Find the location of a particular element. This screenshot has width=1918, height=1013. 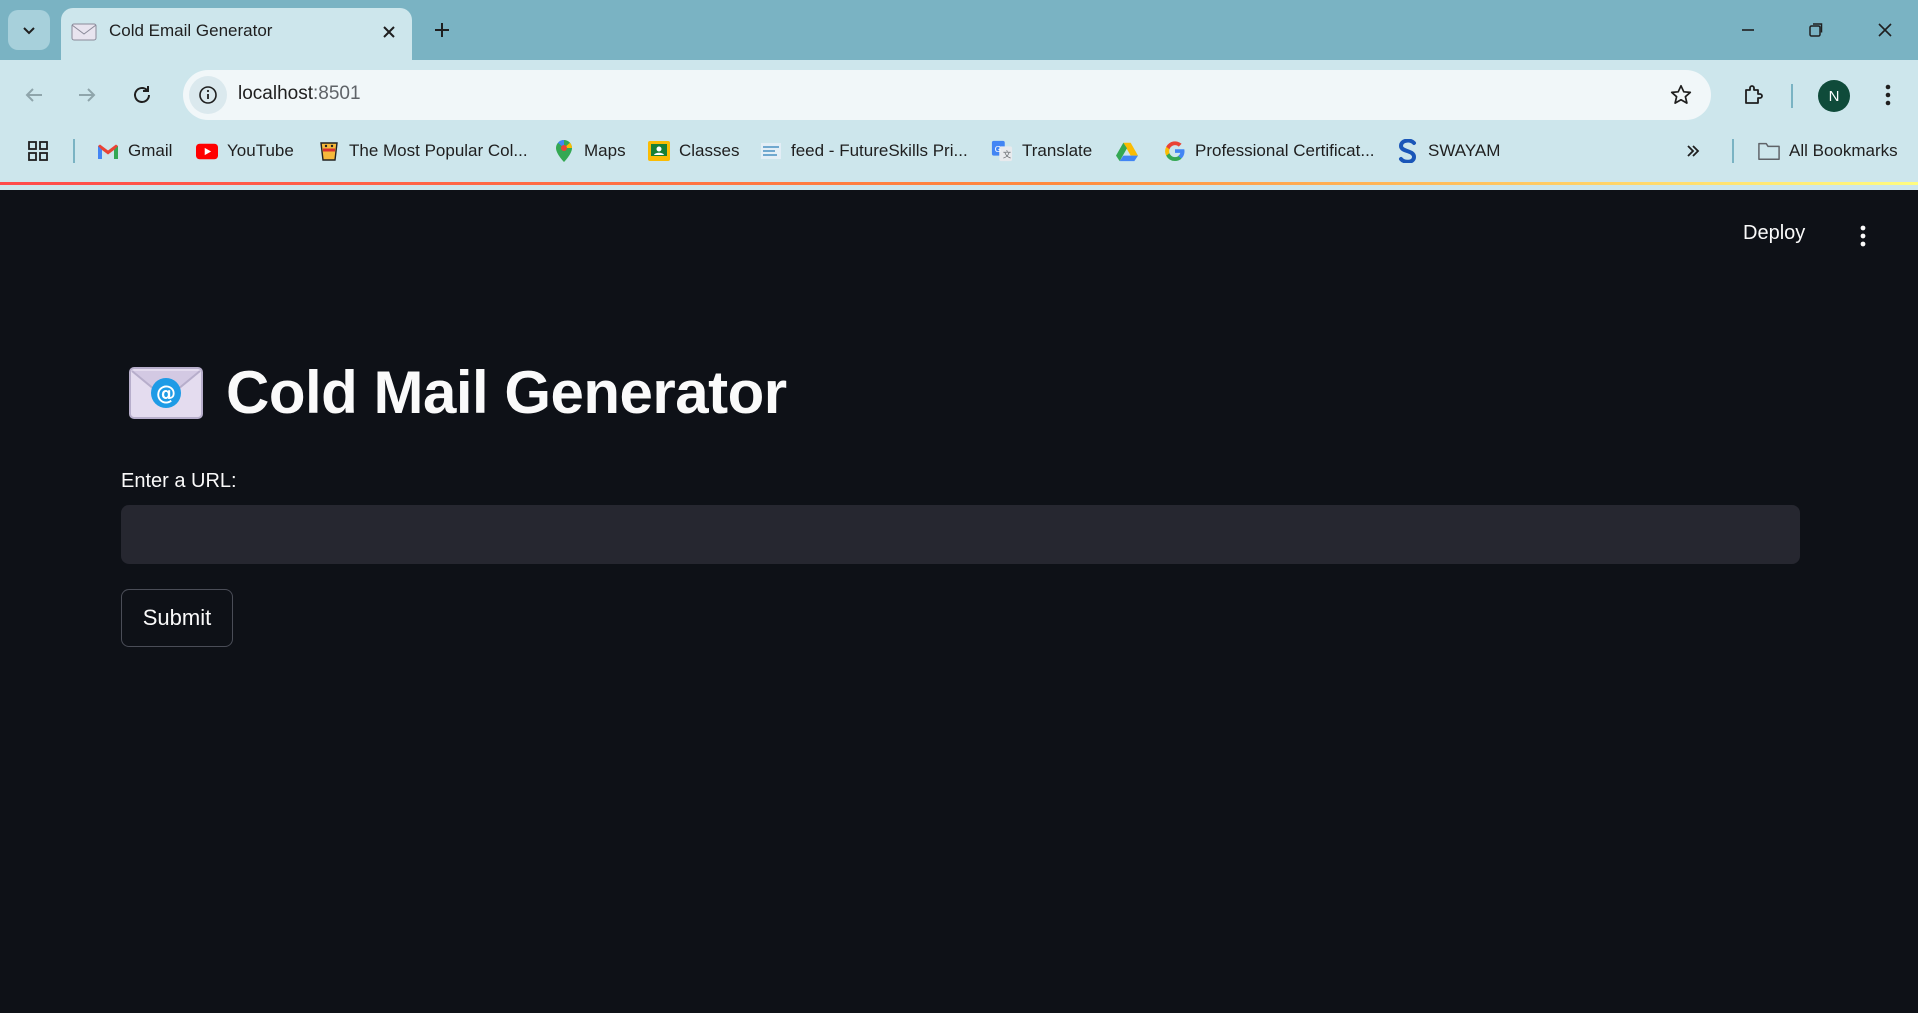

gmail-icon is located at coordinates (108, 151).